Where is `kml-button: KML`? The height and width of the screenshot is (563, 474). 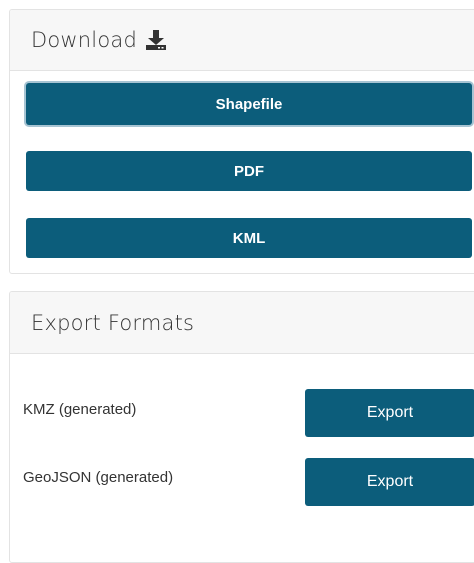
kml-button: KML is located at coordinates (249, 238).